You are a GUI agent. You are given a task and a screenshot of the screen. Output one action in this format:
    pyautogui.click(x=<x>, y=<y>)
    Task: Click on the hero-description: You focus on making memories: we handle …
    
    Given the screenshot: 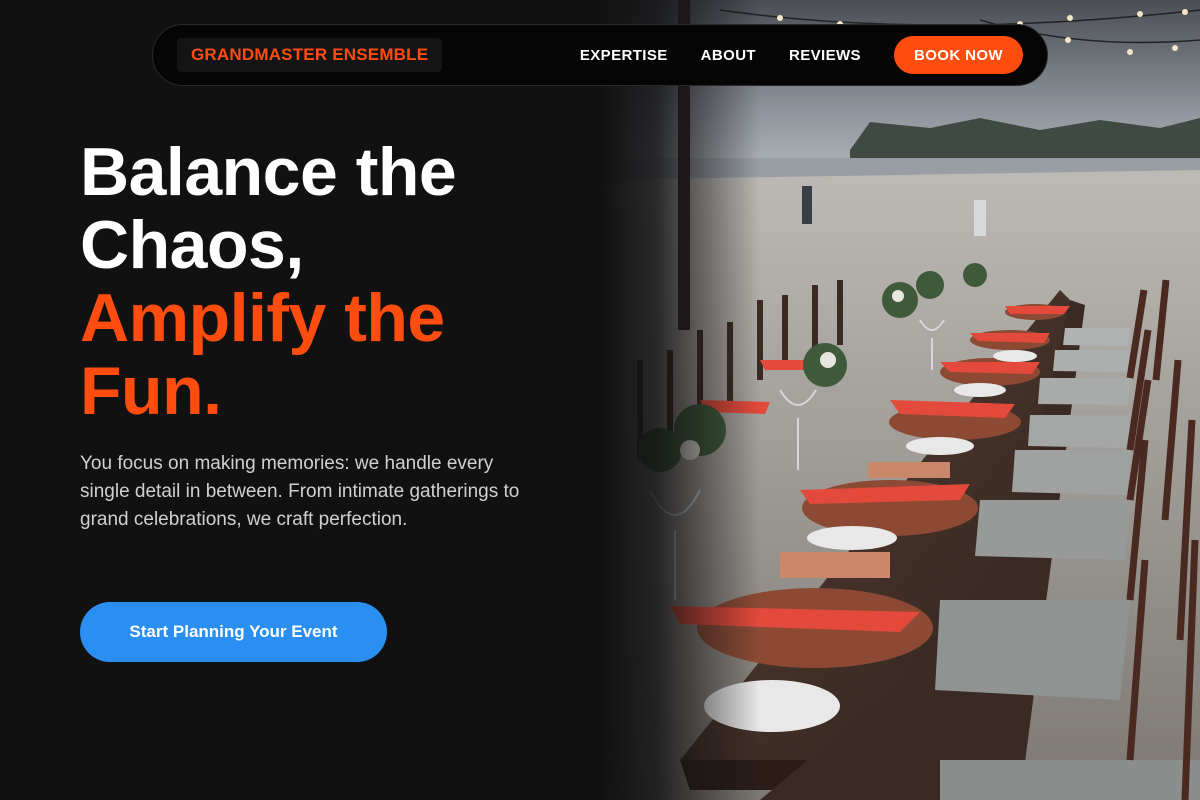 What is the action you would take?
    pyautogui.click(x=300, y=491)
    